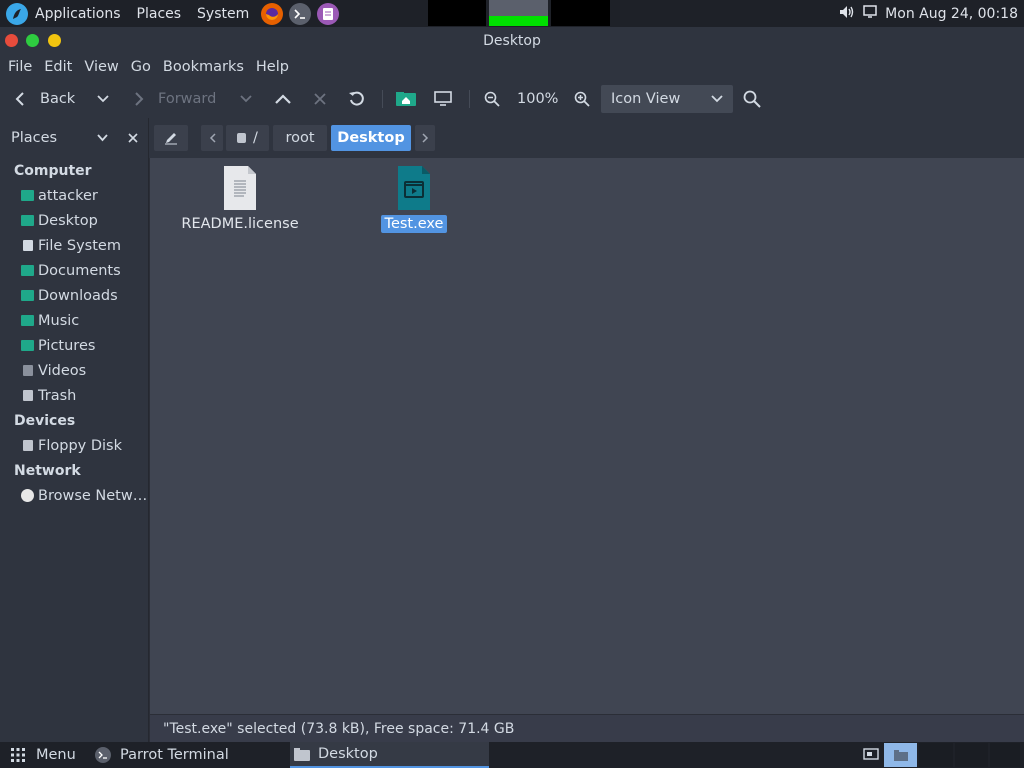 This screenshot has width=1024, height=768. Describe the element at coordinates (247, 138) in the screenshot. I see `crumb-root-filesystem: /` at that location.